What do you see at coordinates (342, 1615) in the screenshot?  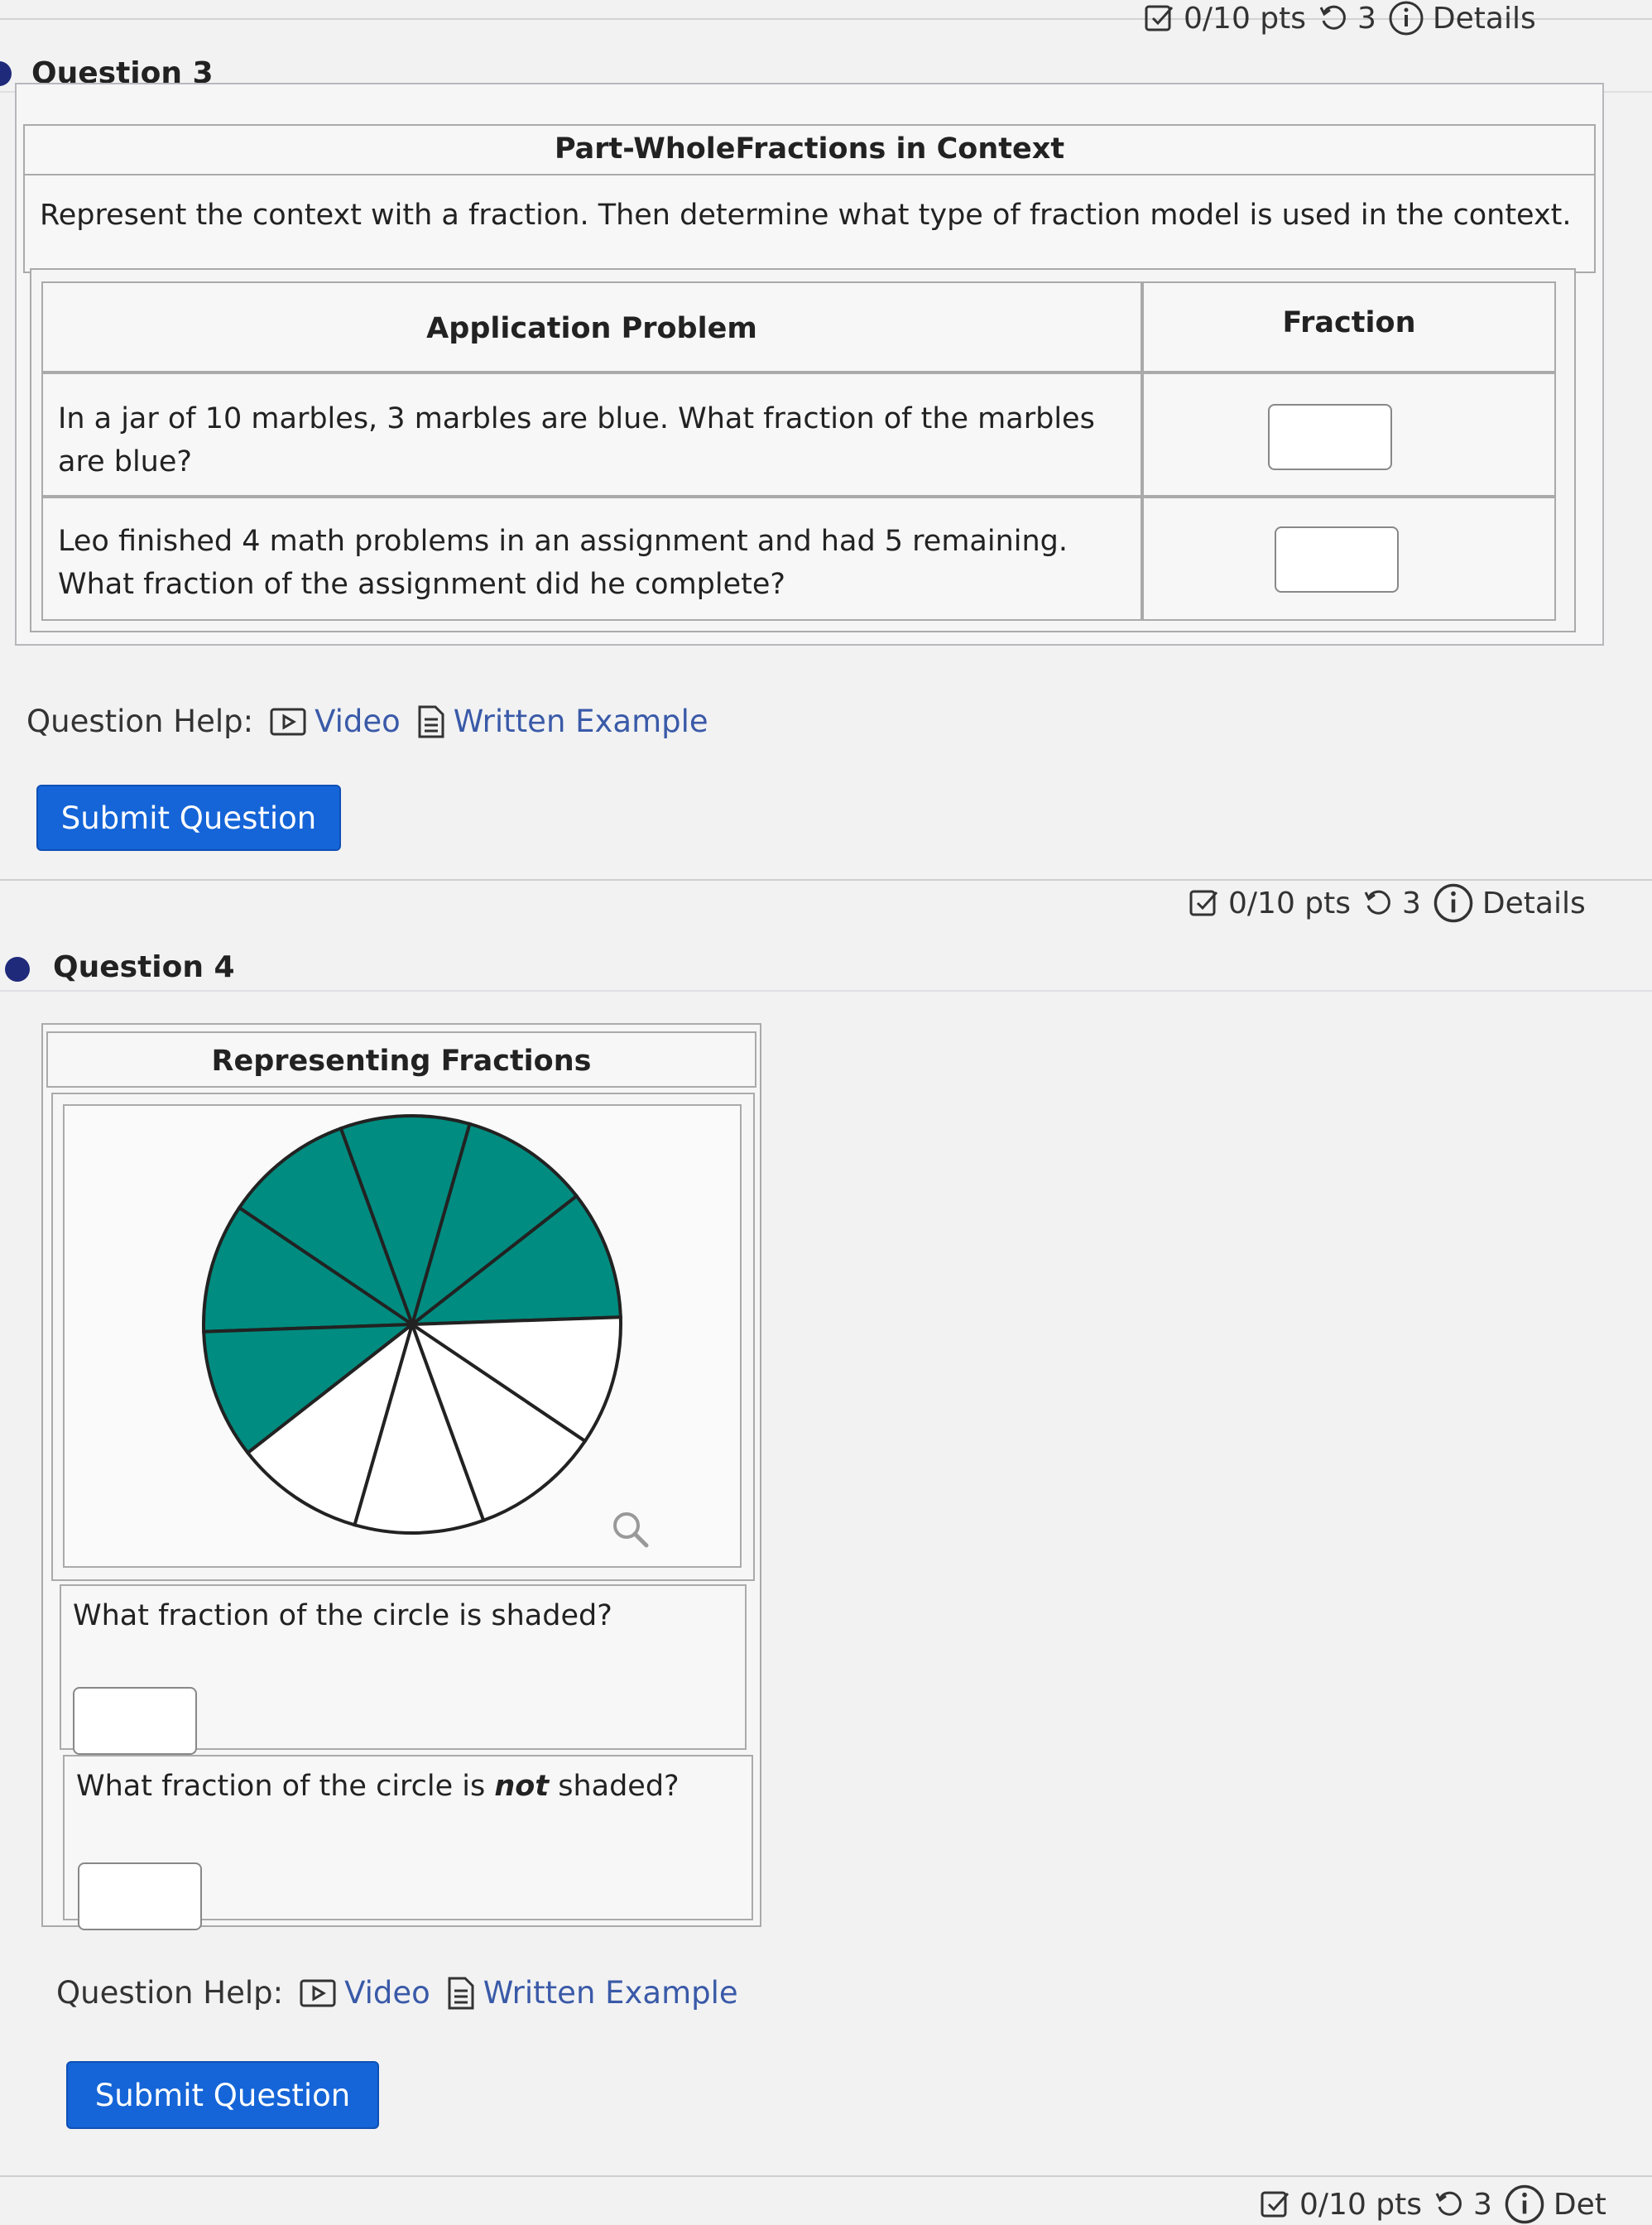 I see `prompt-shaded: What fraction of the circle is shaded?` at bounding box center [342, 1615].